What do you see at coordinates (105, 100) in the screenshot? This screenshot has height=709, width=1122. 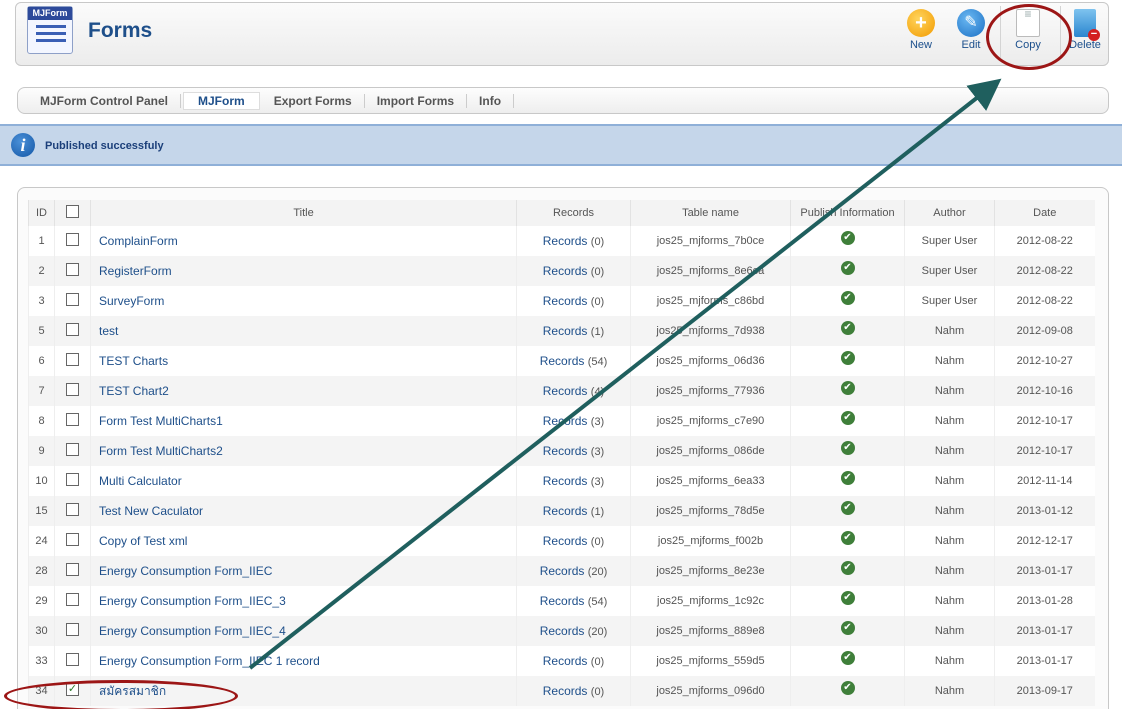 I see `submenu-control-panel: MJForm Control Panel` at bounding box center [105, 100].